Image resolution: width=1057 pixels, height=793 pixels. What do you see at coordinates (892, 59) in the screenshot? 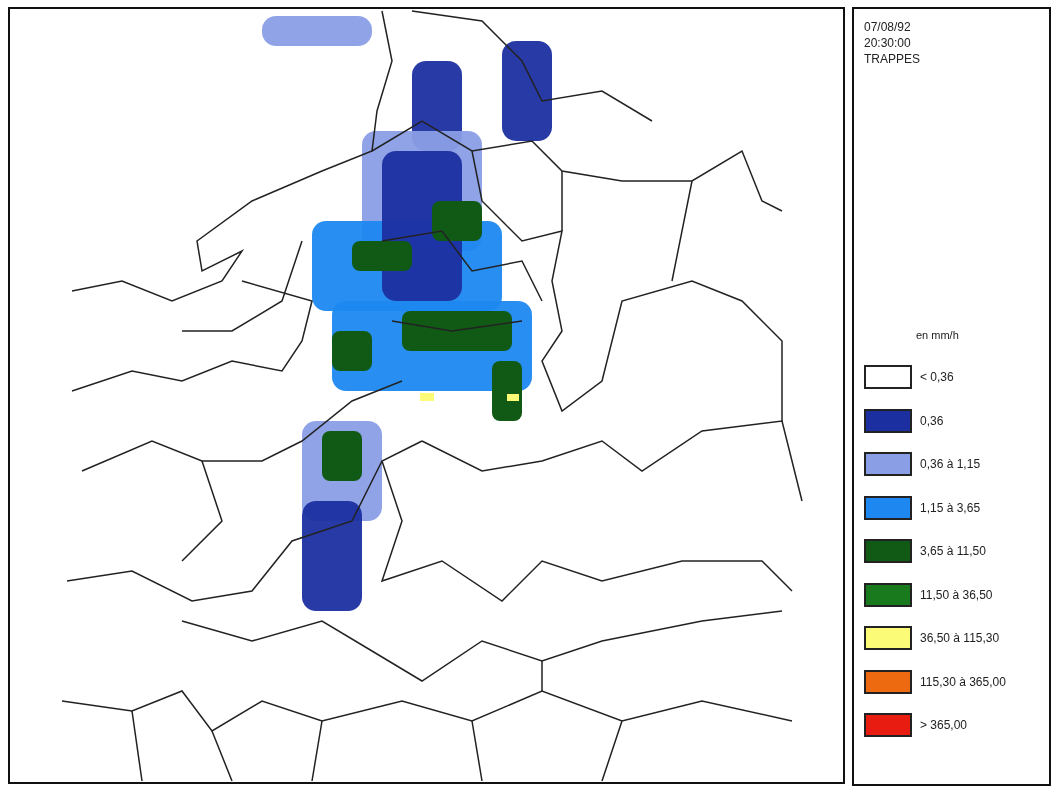
I see `station-name: TRAPPES` at bounding box center [892, 59].